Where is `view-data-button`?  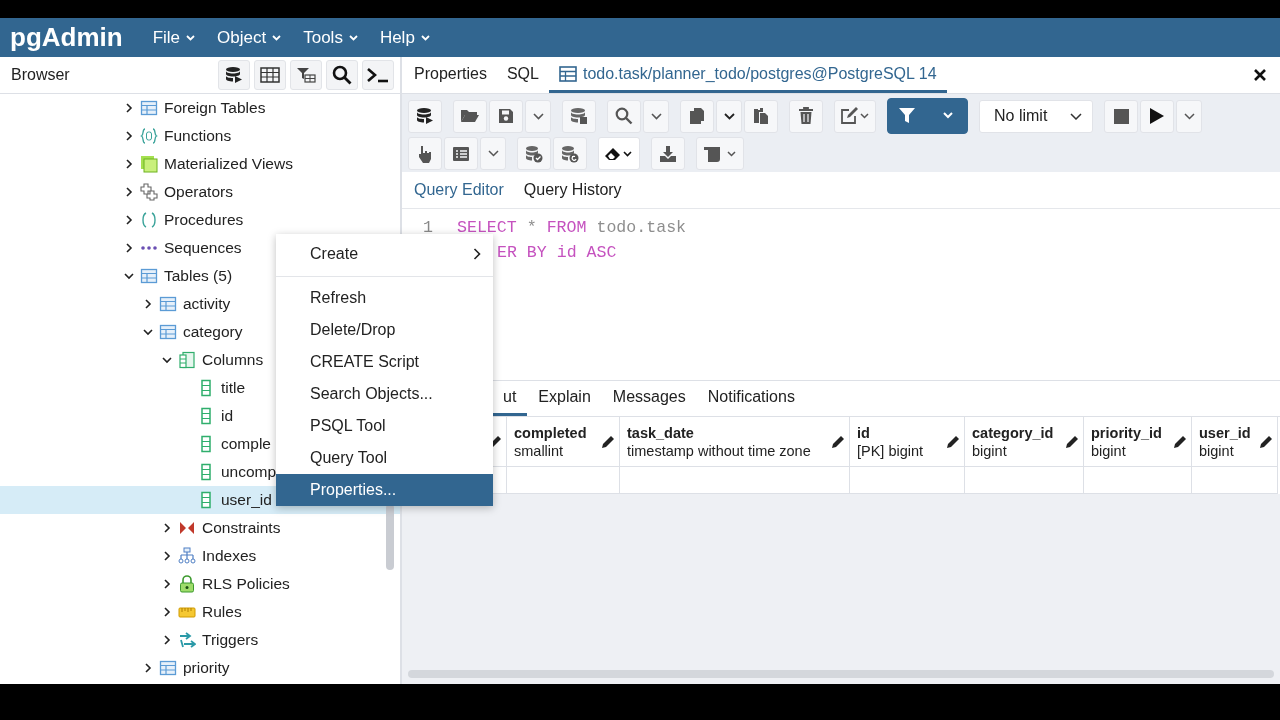 view-data-button is located at coordinates (270, 75).